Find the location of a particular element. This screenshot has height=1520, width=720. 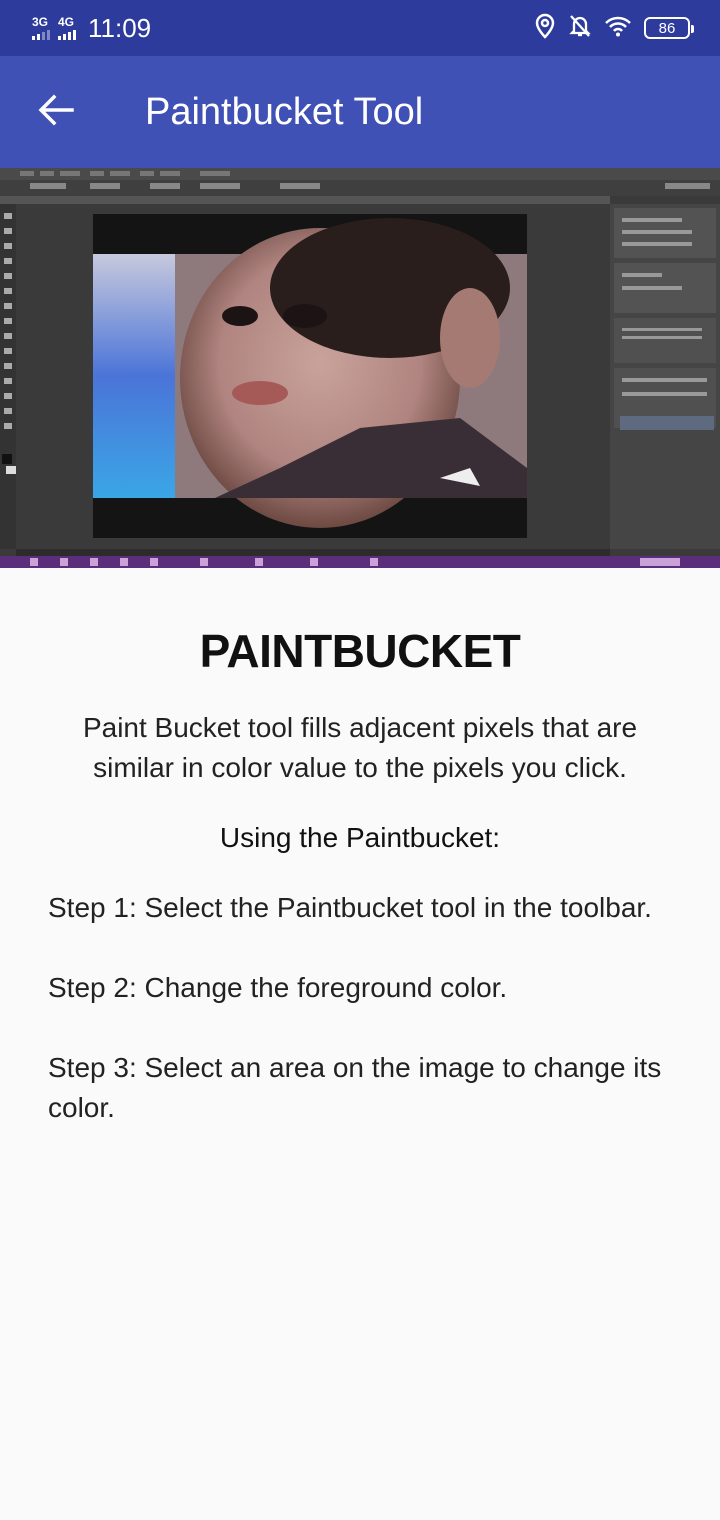

signal-4g: 4G is located at coordinates (67, 28).